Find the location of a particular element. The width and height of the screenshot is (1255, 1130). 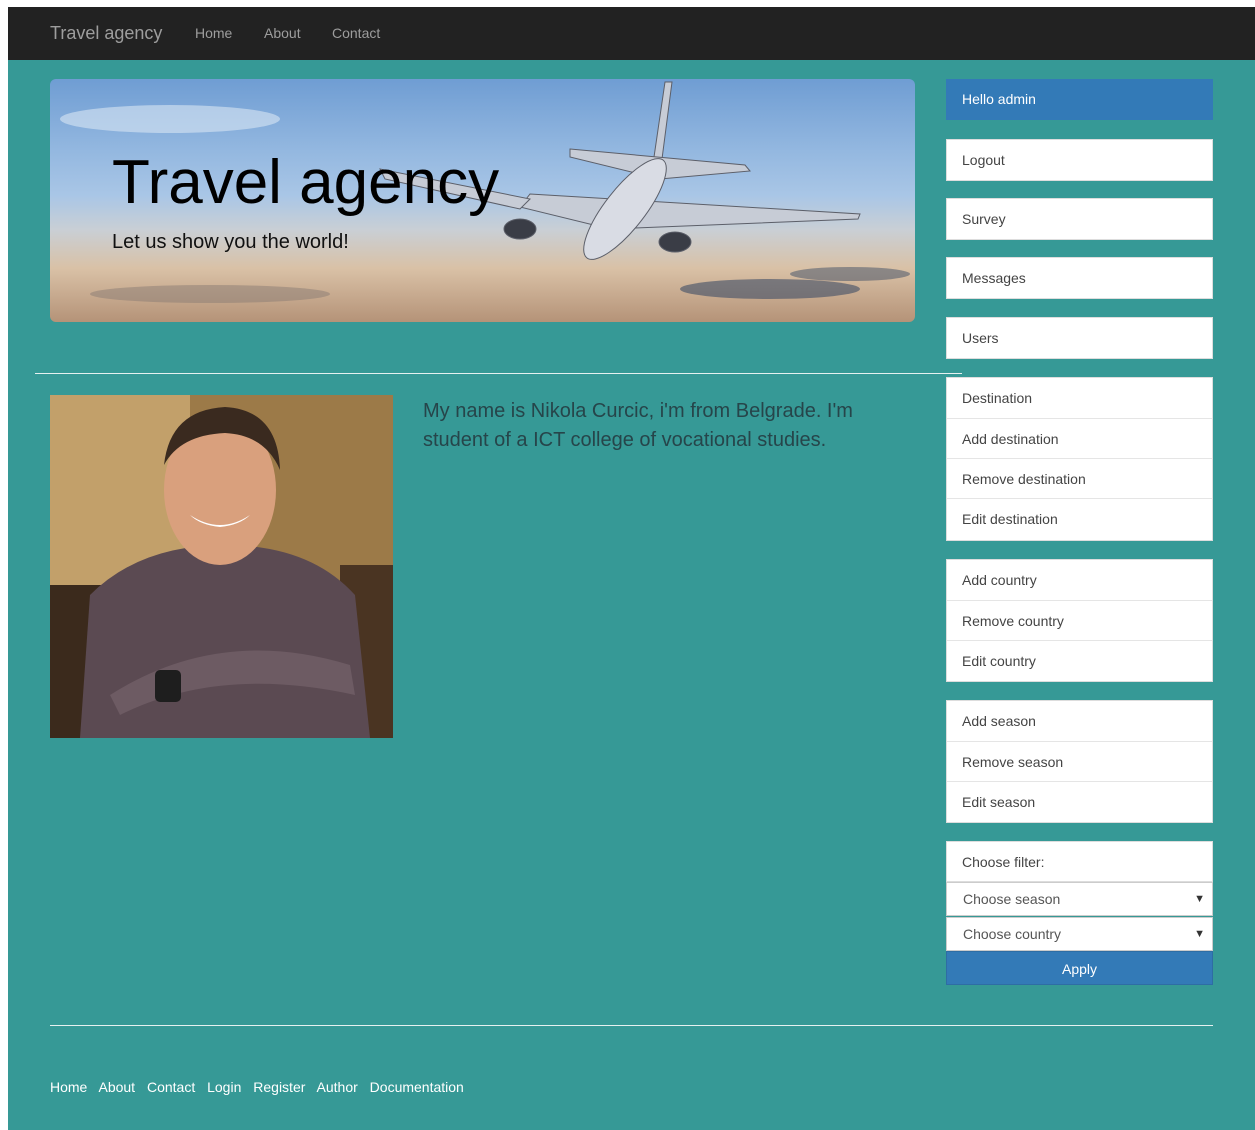

hero-subtitle: Let us show you the world! is located at coordinates (230, 242).